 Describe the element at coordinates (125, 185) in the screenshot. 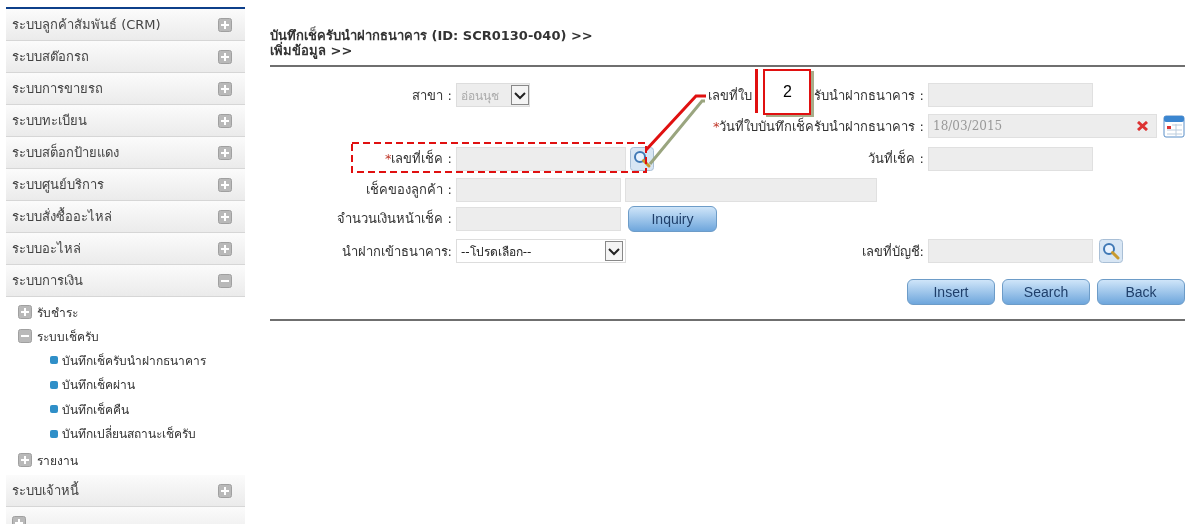

I see `sidebar-item: ระบบศูนย์บริการ` at that location.